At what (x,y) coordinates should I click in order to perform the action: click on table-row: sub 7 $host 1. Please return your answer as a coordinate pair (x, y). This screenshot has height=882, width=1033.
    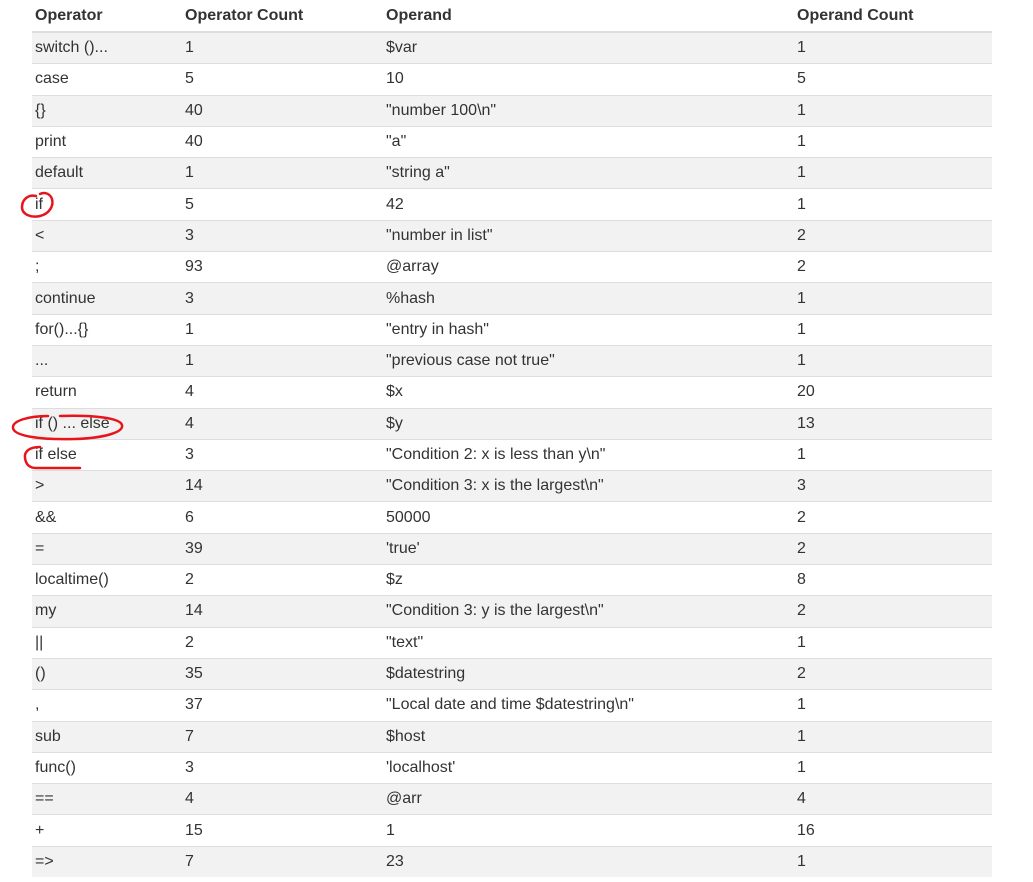
    Looking at the image, I should click on (512, 736).